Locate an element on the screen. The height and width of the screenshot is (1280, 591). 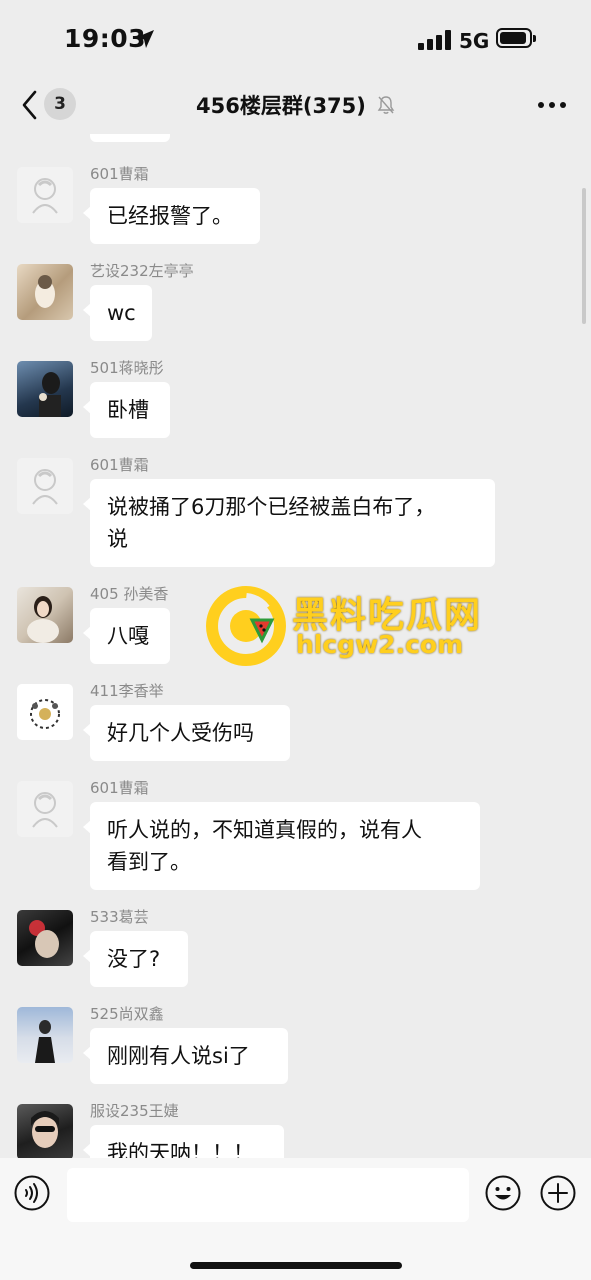
message-text: 卧槽 is located at coordinates (128, 410).